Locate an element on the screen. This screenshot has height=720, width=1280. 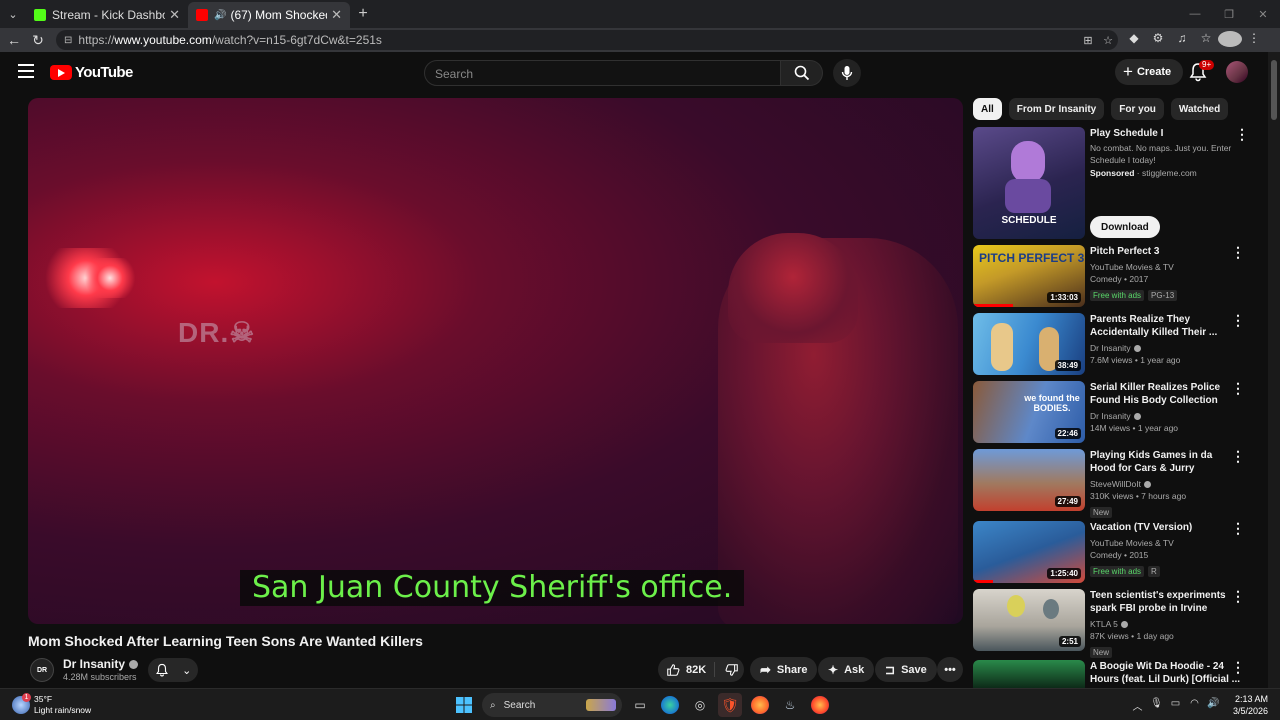
task-view-icon: ▭ is located at coordinates (640, 705).